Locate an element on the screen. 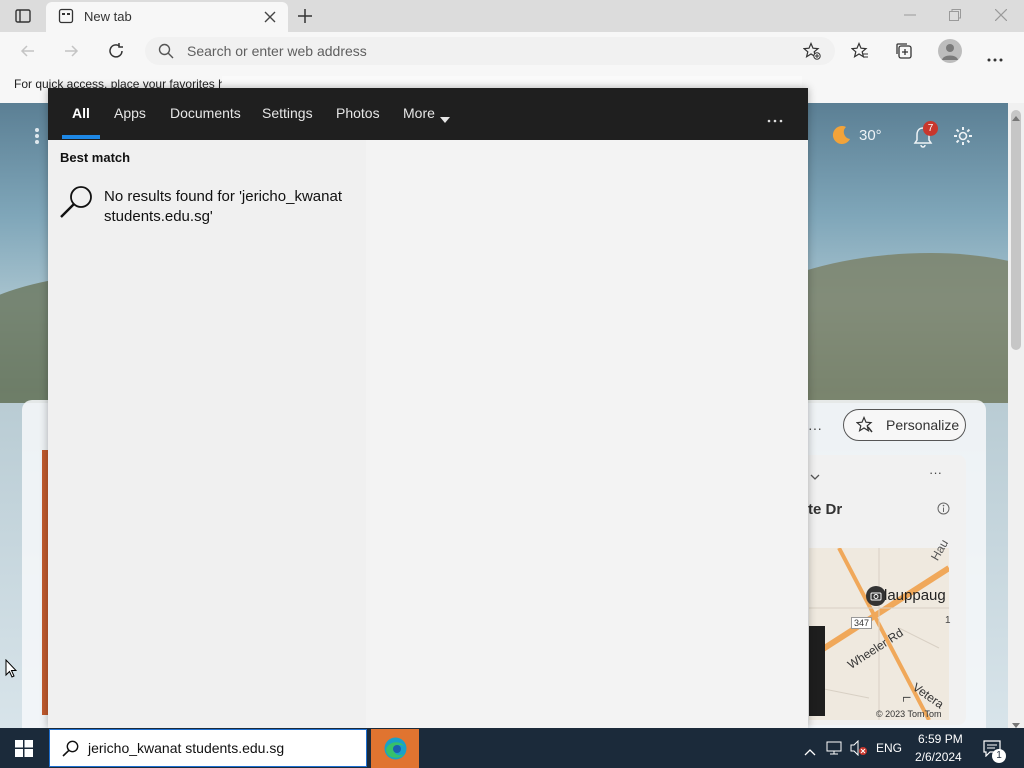 This screenshot has height=768, width=1024. page-settings-gear-icon is located at coordinates (963, 138).